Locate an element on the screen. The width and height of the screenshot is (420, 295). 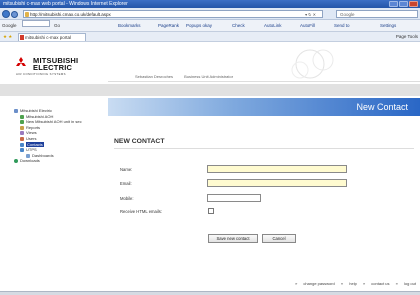
name-field is located at coordinates (277, 169).